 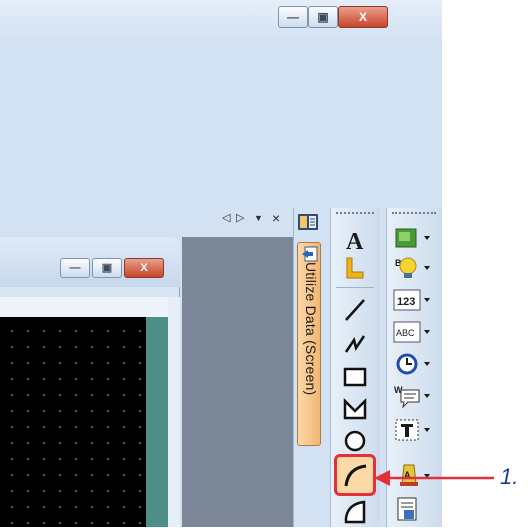 What do you see at coordinates (146, 219) in the screenshot?
I see `panel-header` at bounding box center [146, 219].